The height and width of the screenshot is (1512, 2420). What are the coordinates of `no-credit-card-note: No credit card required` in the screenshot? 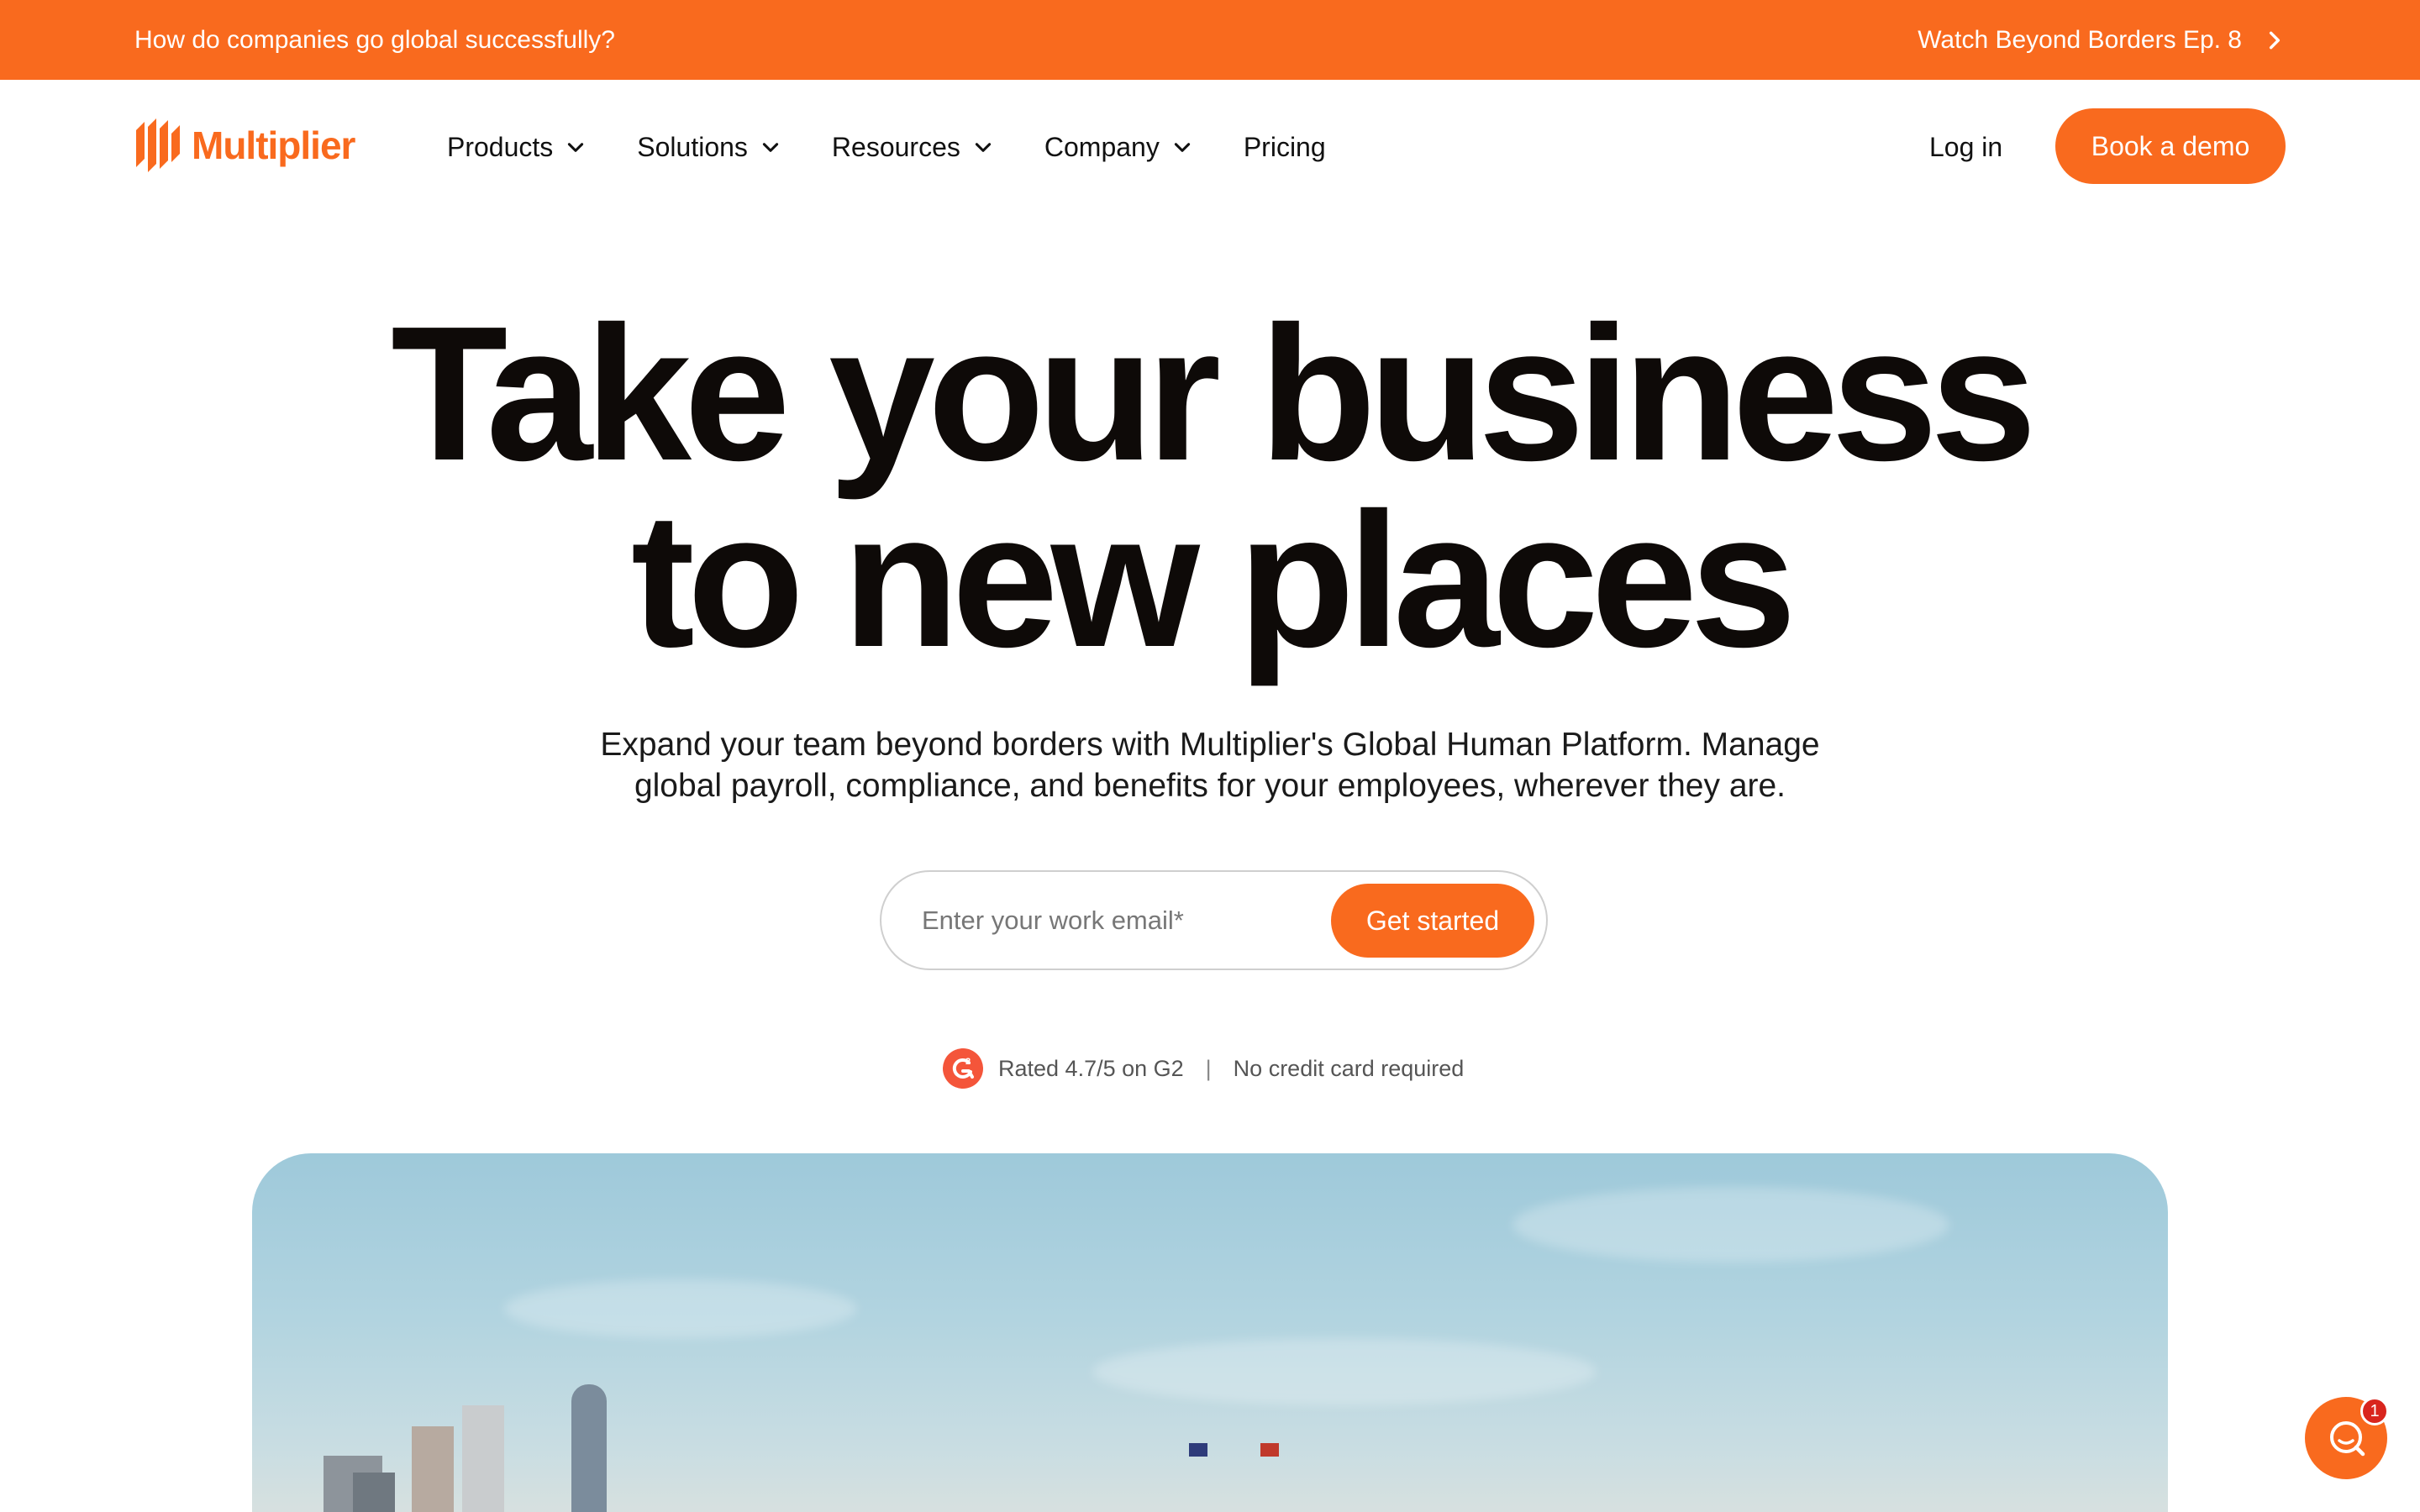 It's located at (1349, 1068).